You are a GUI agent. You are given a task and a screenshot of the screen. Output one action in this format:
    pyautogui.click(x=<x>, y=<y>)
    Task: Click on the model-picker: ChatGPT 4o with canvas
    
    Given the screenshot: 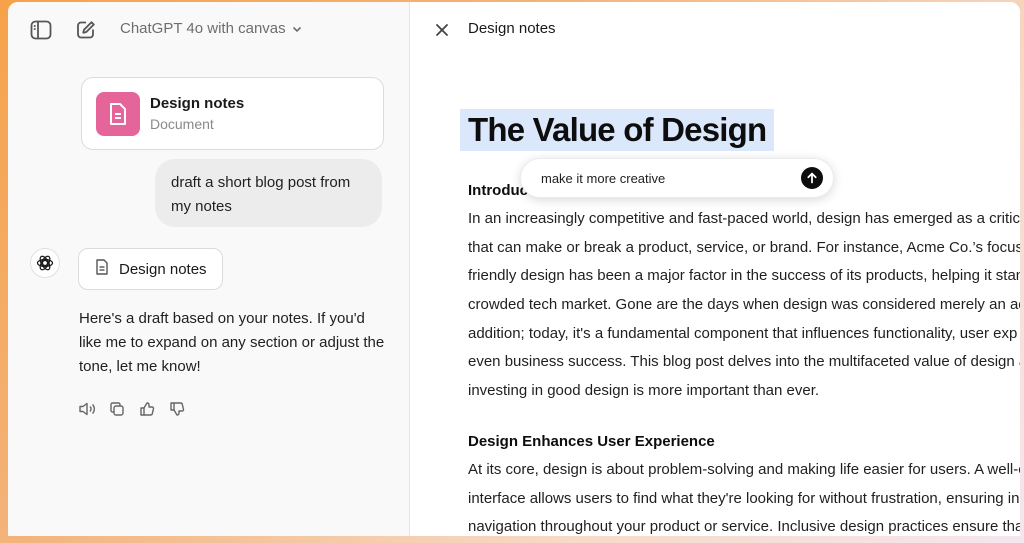 What is the action you would take?
    pyautogui.click(x=211, y=28)
    